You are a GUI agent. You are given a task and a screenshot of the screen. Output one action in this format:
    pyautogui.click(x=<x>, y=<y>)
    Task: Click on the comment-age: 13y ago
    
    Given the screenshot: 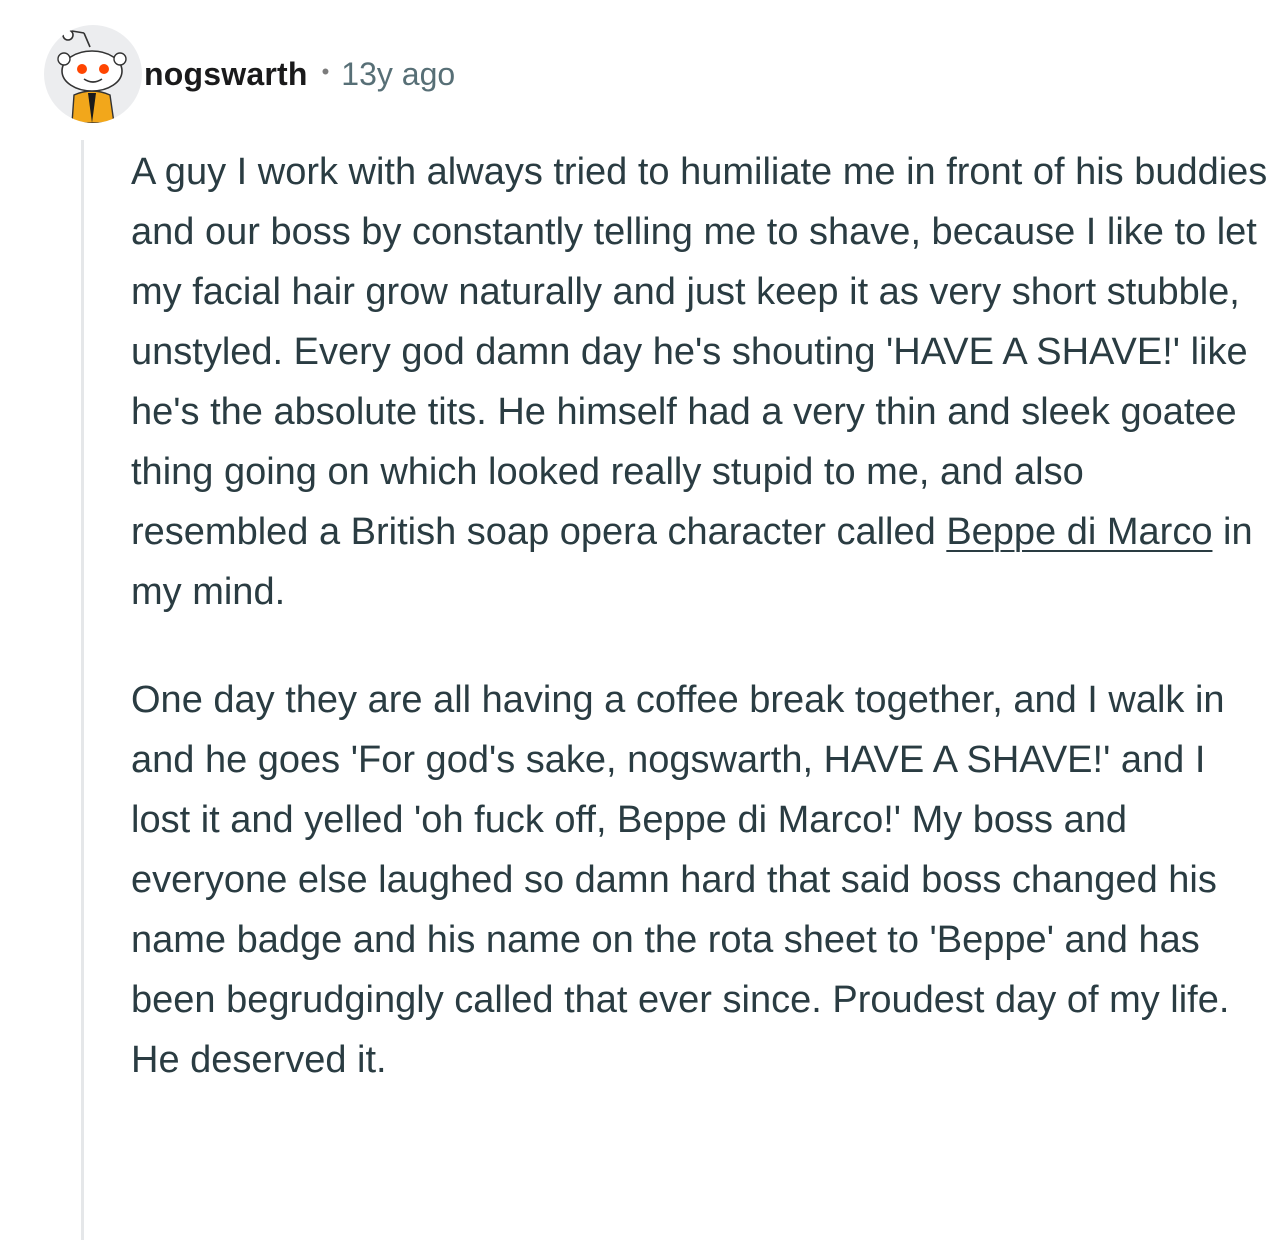 What is the action you would take?
    pyautogui.click(x=398, y=74)
    